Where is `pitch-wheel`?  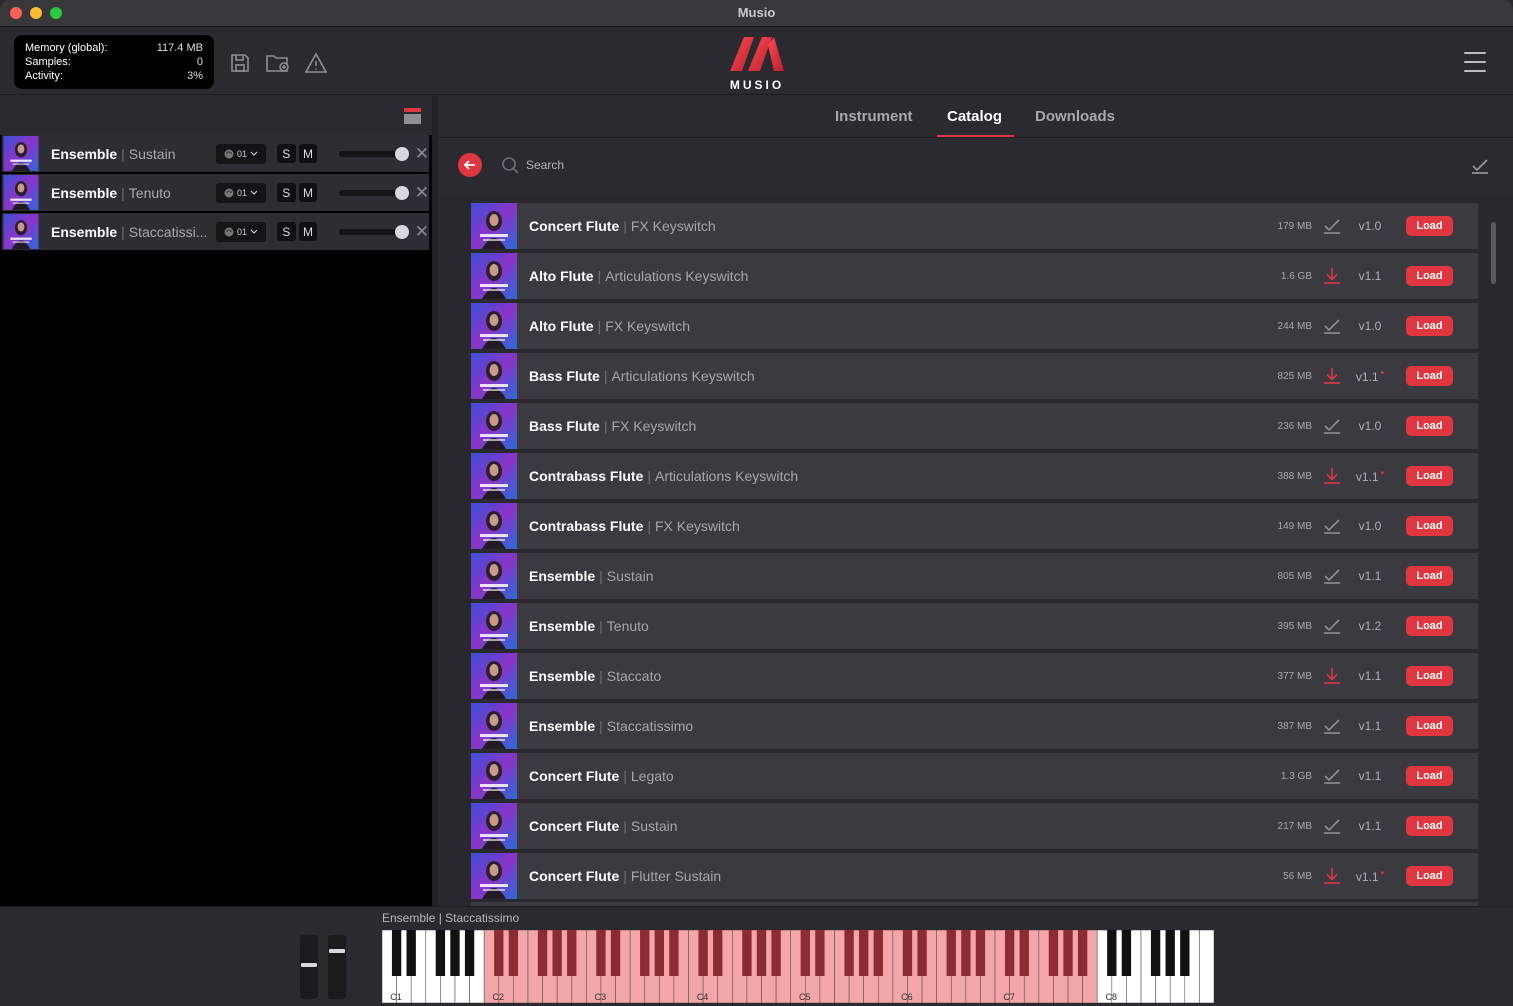
pitch-wheel is located at coordinates (309, 967).